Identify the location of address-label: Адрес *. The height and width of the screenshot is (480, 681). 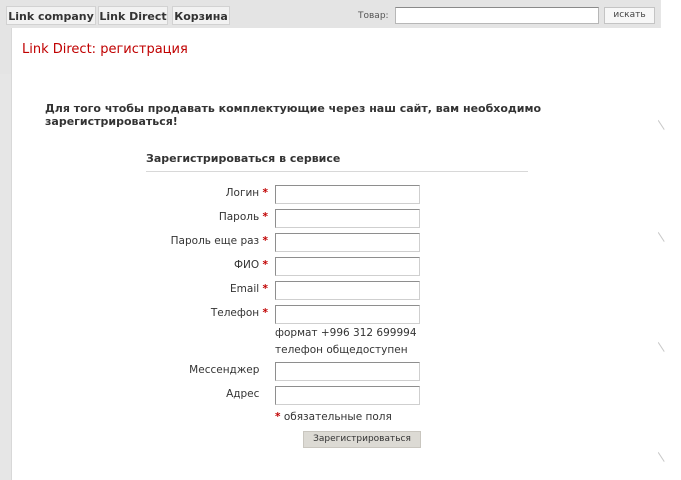
(202, 394).